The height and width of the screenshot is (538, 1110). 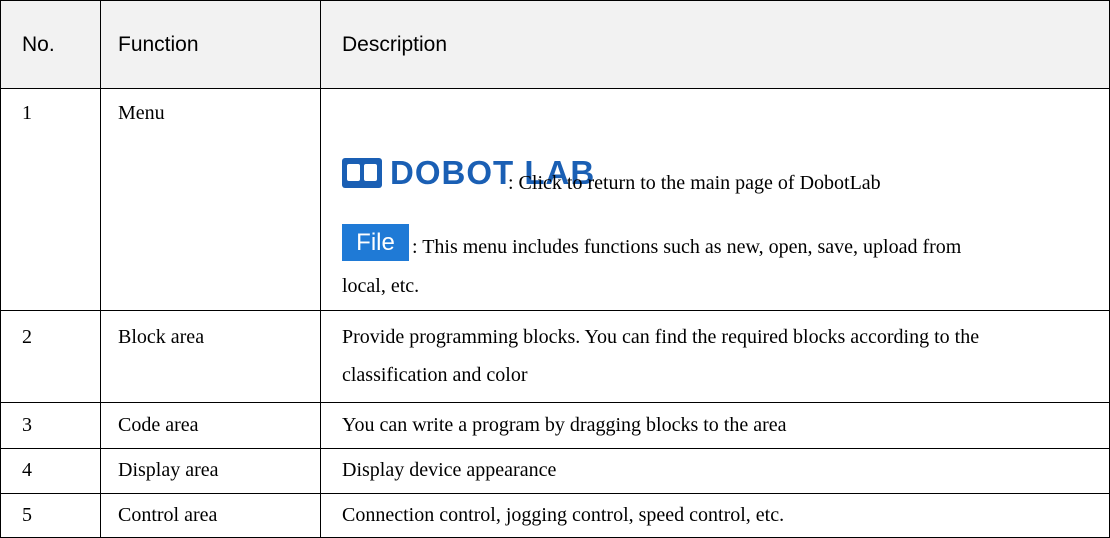 What do you see at coordinates (395, 44) in the screenshot?
I see `header-description: Description` at bounding box center [395, 44].